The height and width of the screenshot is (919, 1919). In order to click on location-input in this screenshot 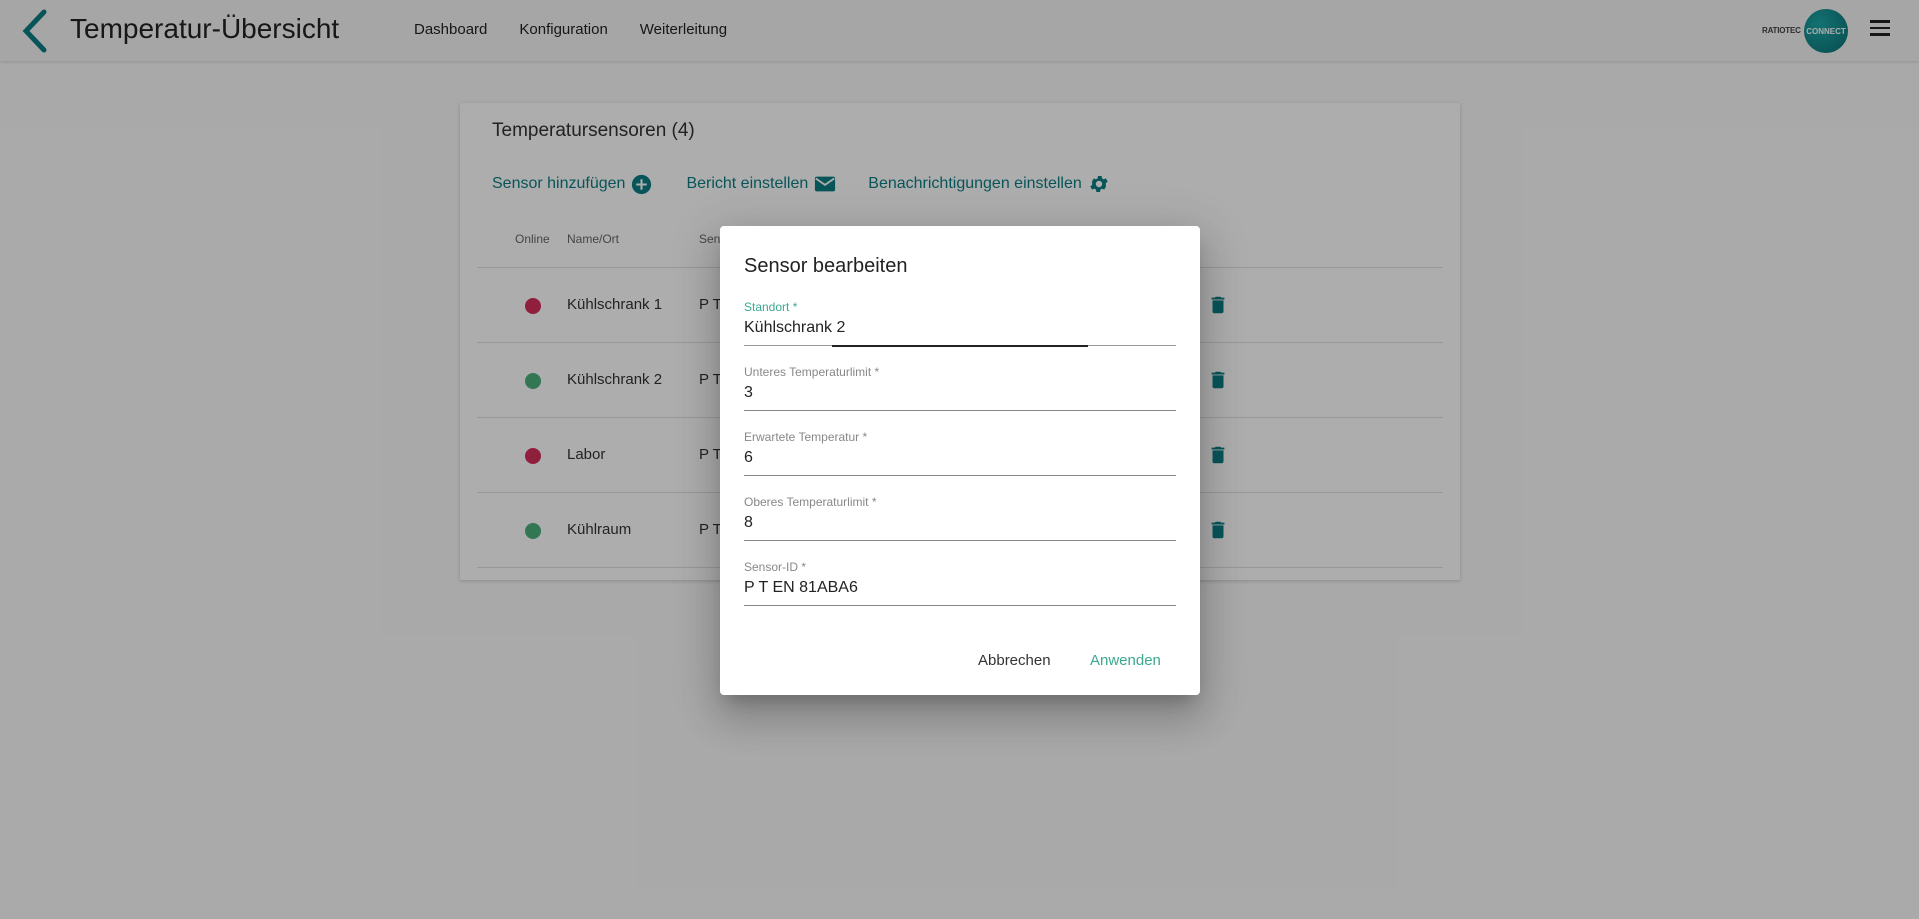, I will do `click(960, 328)`.